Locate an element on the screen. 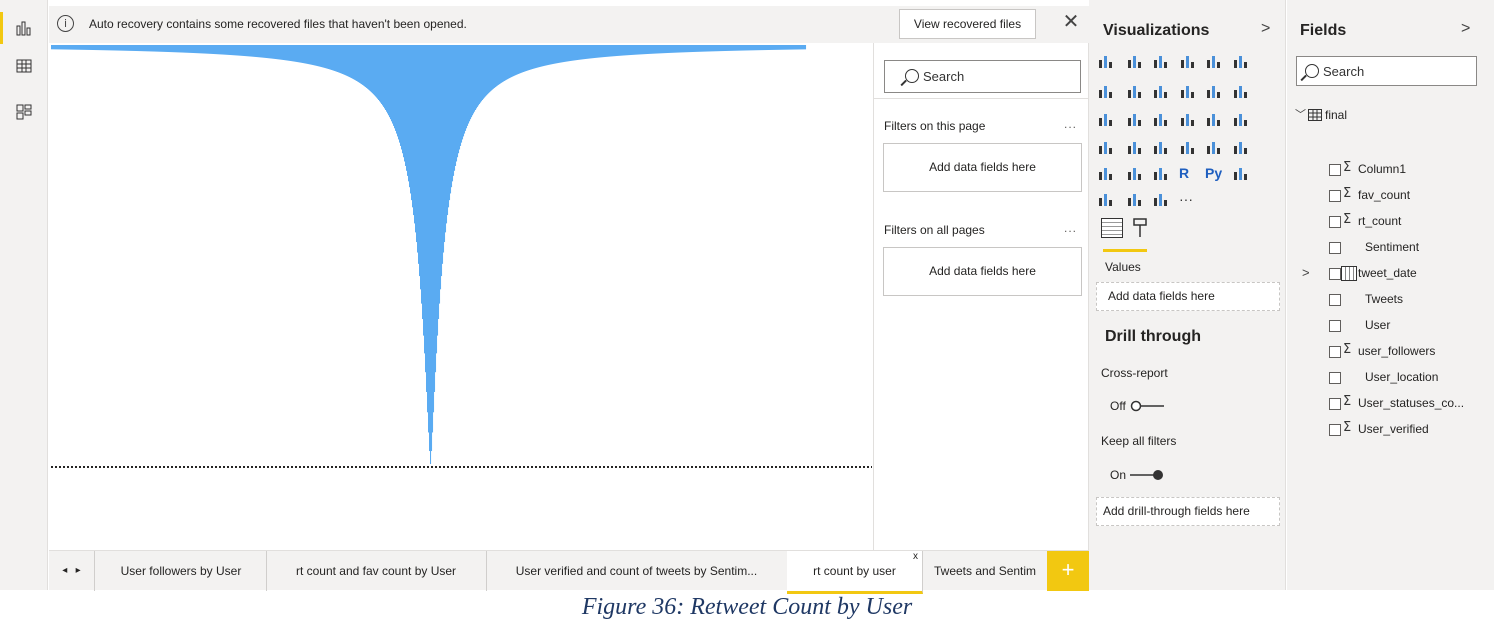  tab-page: rt count and fav count by User is located at coordinates (376, 571).